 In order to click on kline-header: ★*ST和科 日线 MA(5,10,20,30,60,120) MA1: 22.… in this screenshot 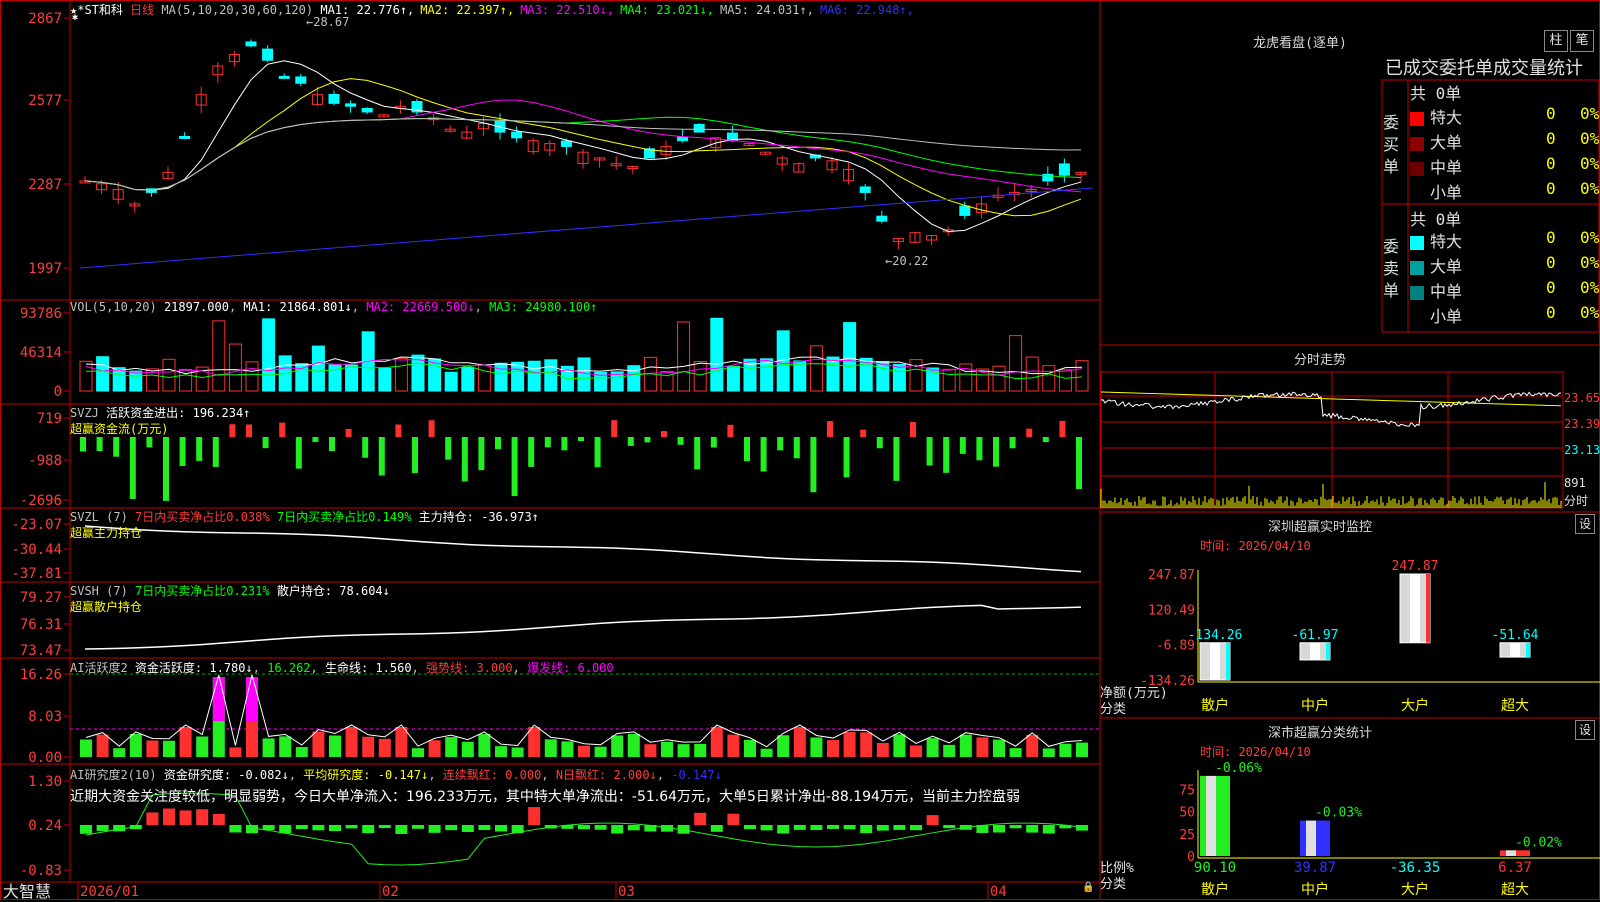, I will do `click(495, 9)`.